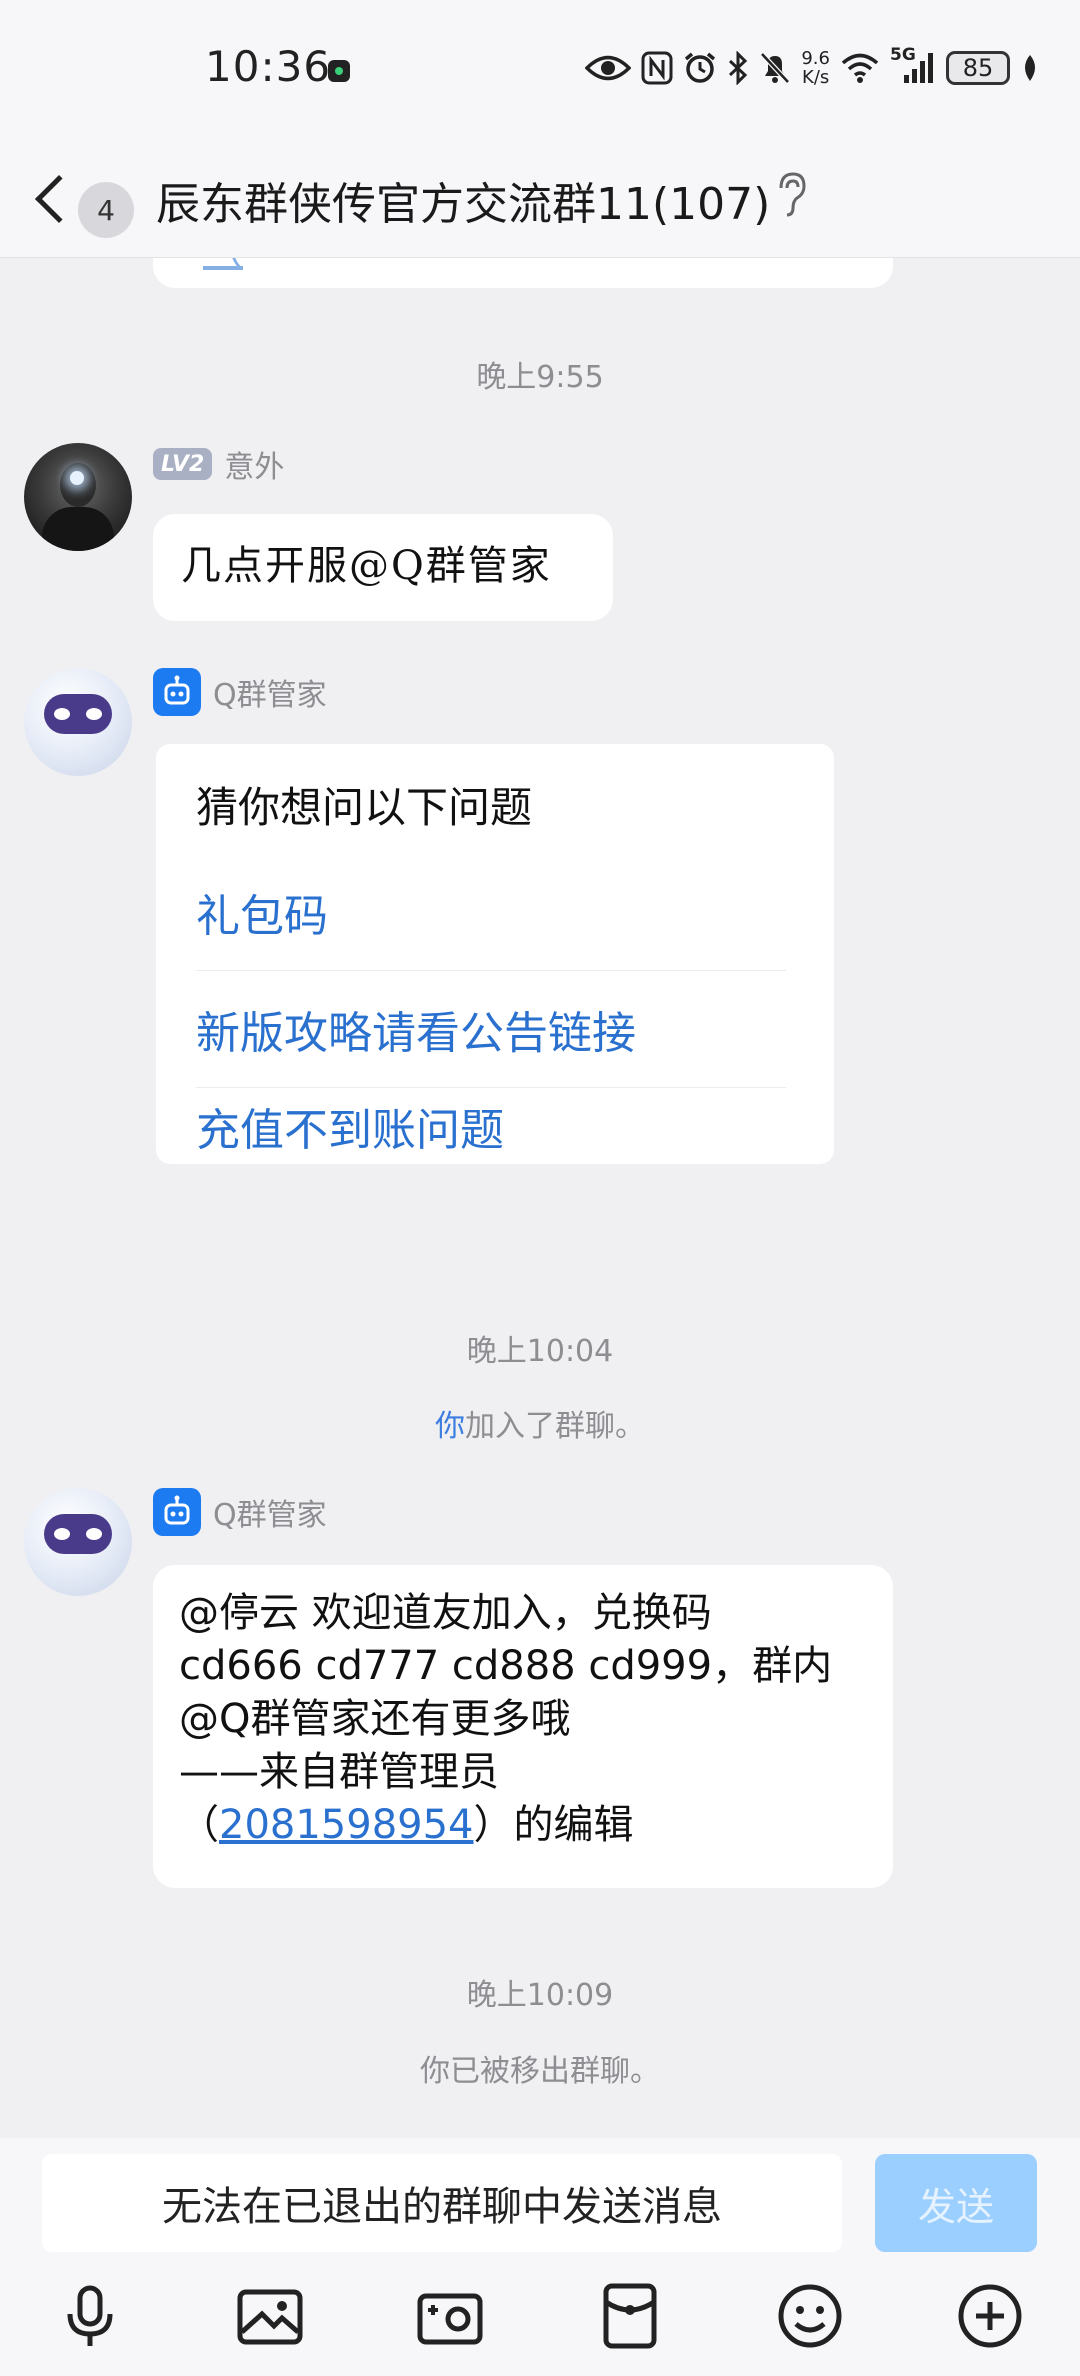 Image resolution: width=1080 pixels, height=2376 pixels. Describe the element at coordinates (491, 1125) in the screenshot. I see `faq-item-recharge: 充值不到账问题` at that location.